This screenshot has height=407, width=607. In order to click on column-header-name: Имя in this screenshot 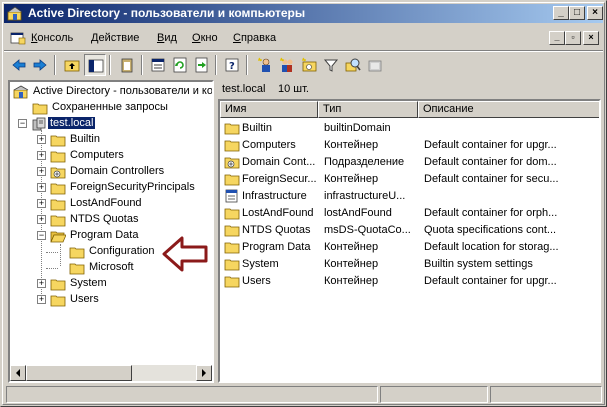, I will do `click(269, 109)`.